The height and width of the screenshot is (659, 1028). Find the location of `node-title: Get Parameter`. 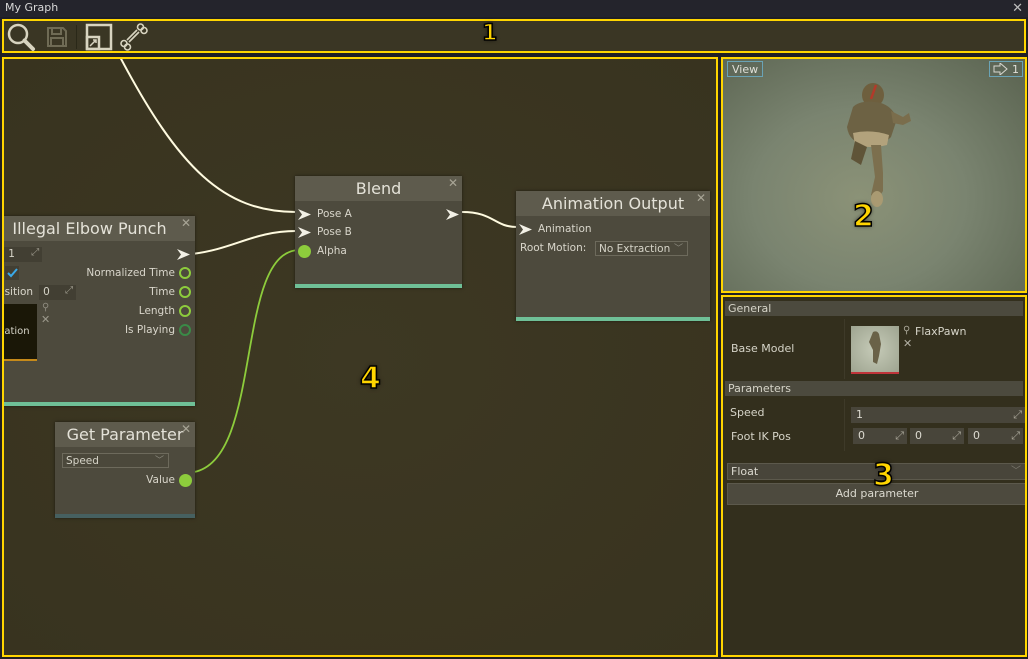

node-title: Get Parameter is located at coordinates (125, 434).